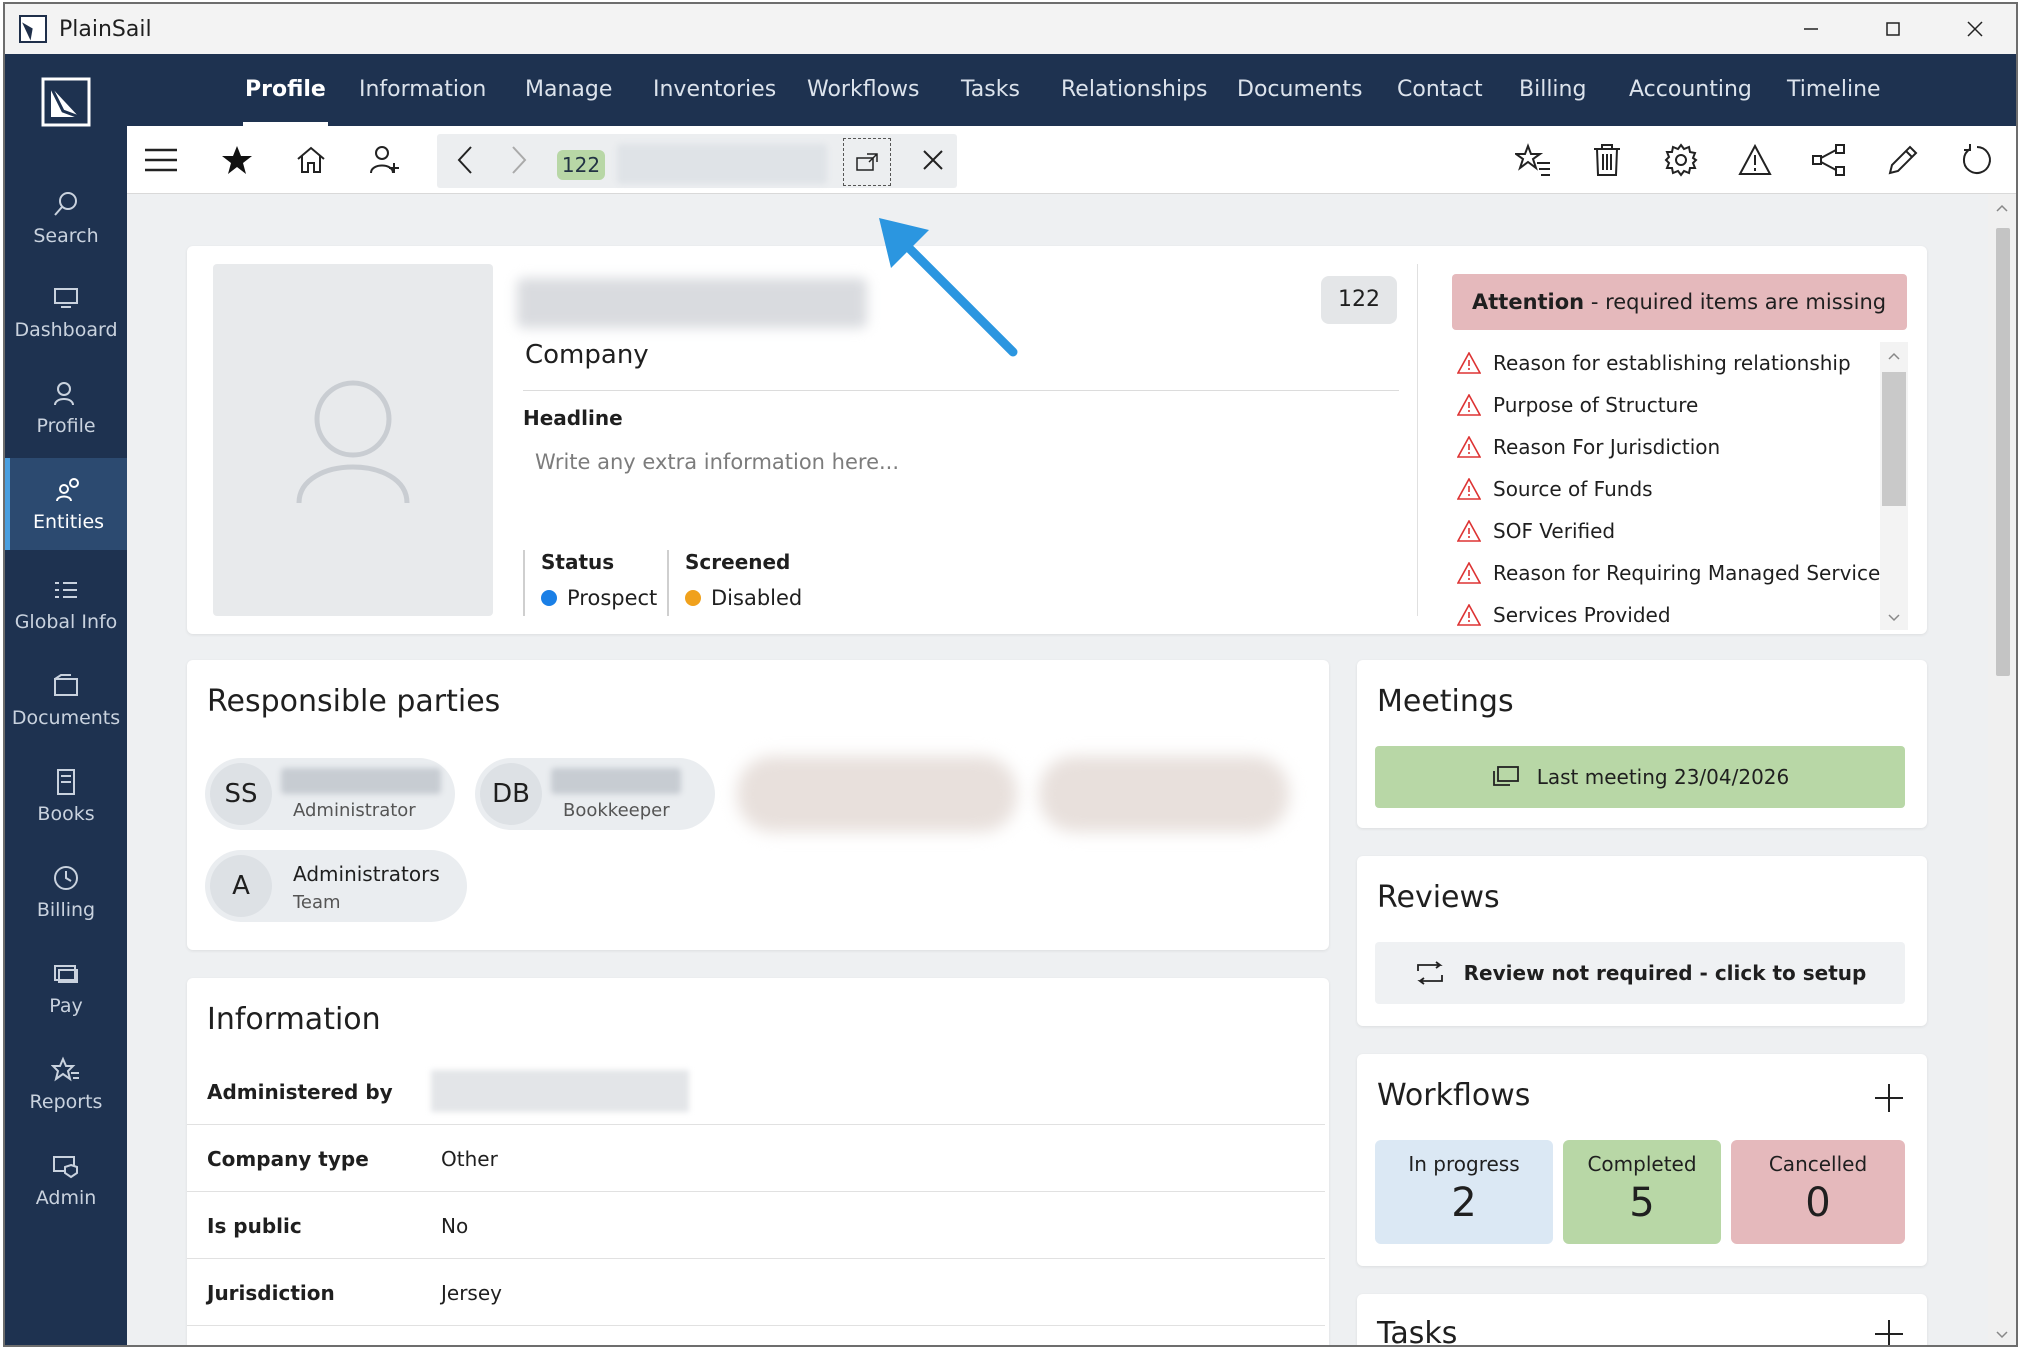 Image resolution: width=2021 pixels, height=1353 pixels. What do you see at coordinates (471, 1293) in the screenshot?
I see `info-value: Jersey` at bounding box center [471, 1293].